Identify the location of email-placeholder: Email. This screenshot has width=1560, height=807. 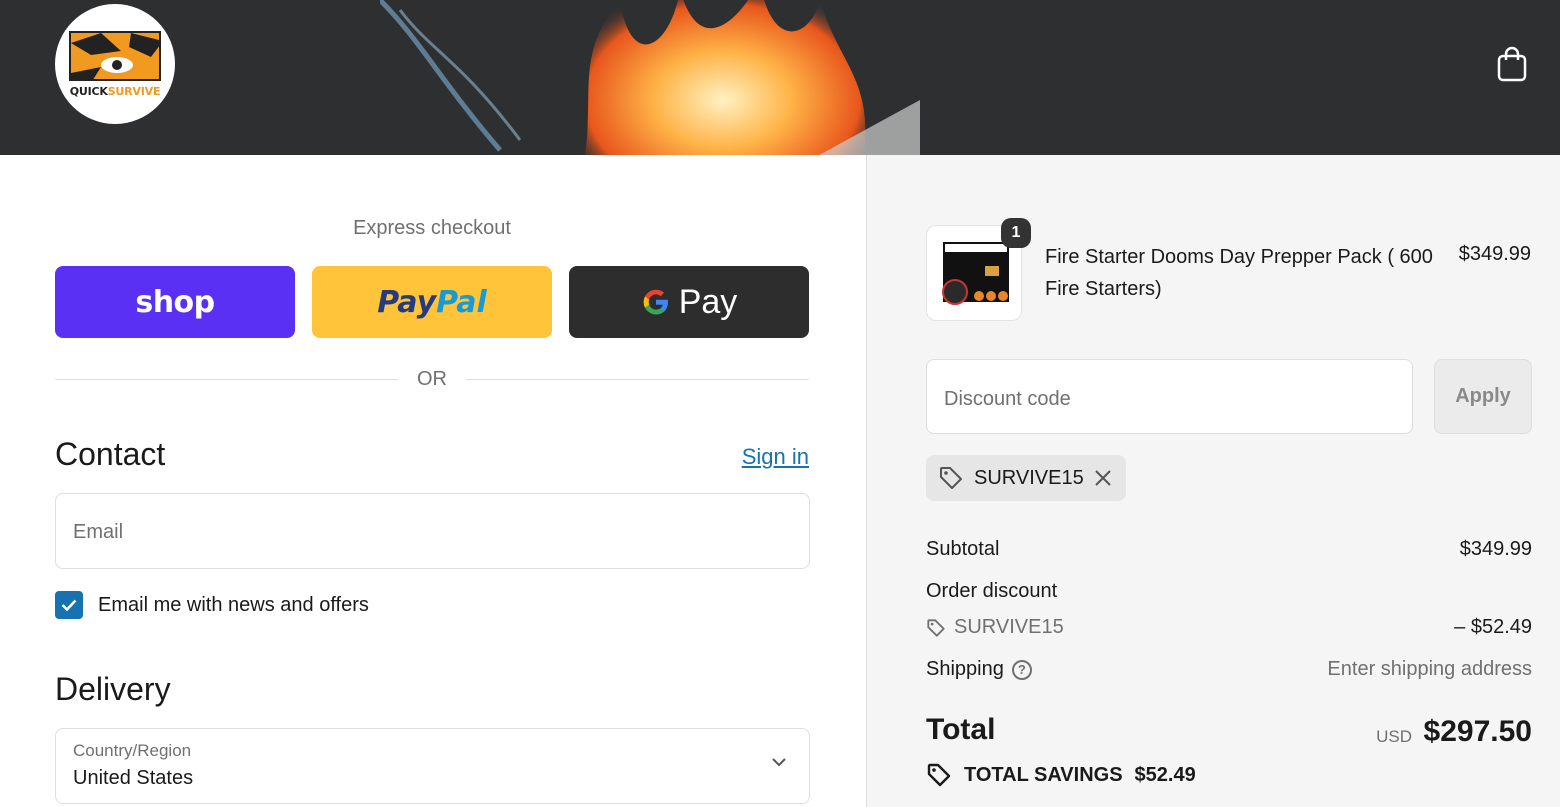
(98, 532).